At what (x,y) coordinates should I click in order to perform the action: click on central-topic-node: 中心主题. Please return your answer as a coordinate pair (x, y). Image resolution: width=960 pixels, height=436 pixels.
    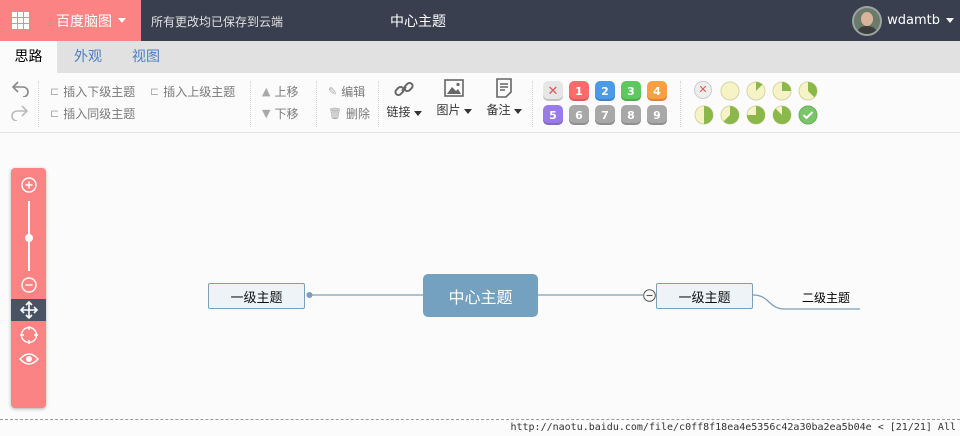
    Looking at the image, I should click on (480, 295).